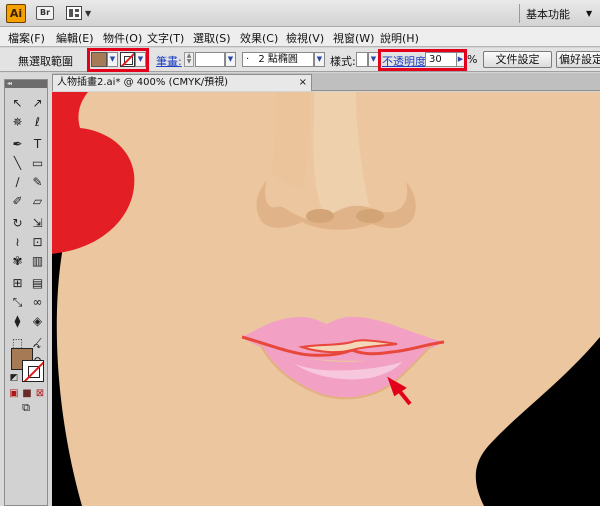  What do you see at coordinates (519, 13) in the screenshot?
I see `divider` at bounding box center [519, 13].